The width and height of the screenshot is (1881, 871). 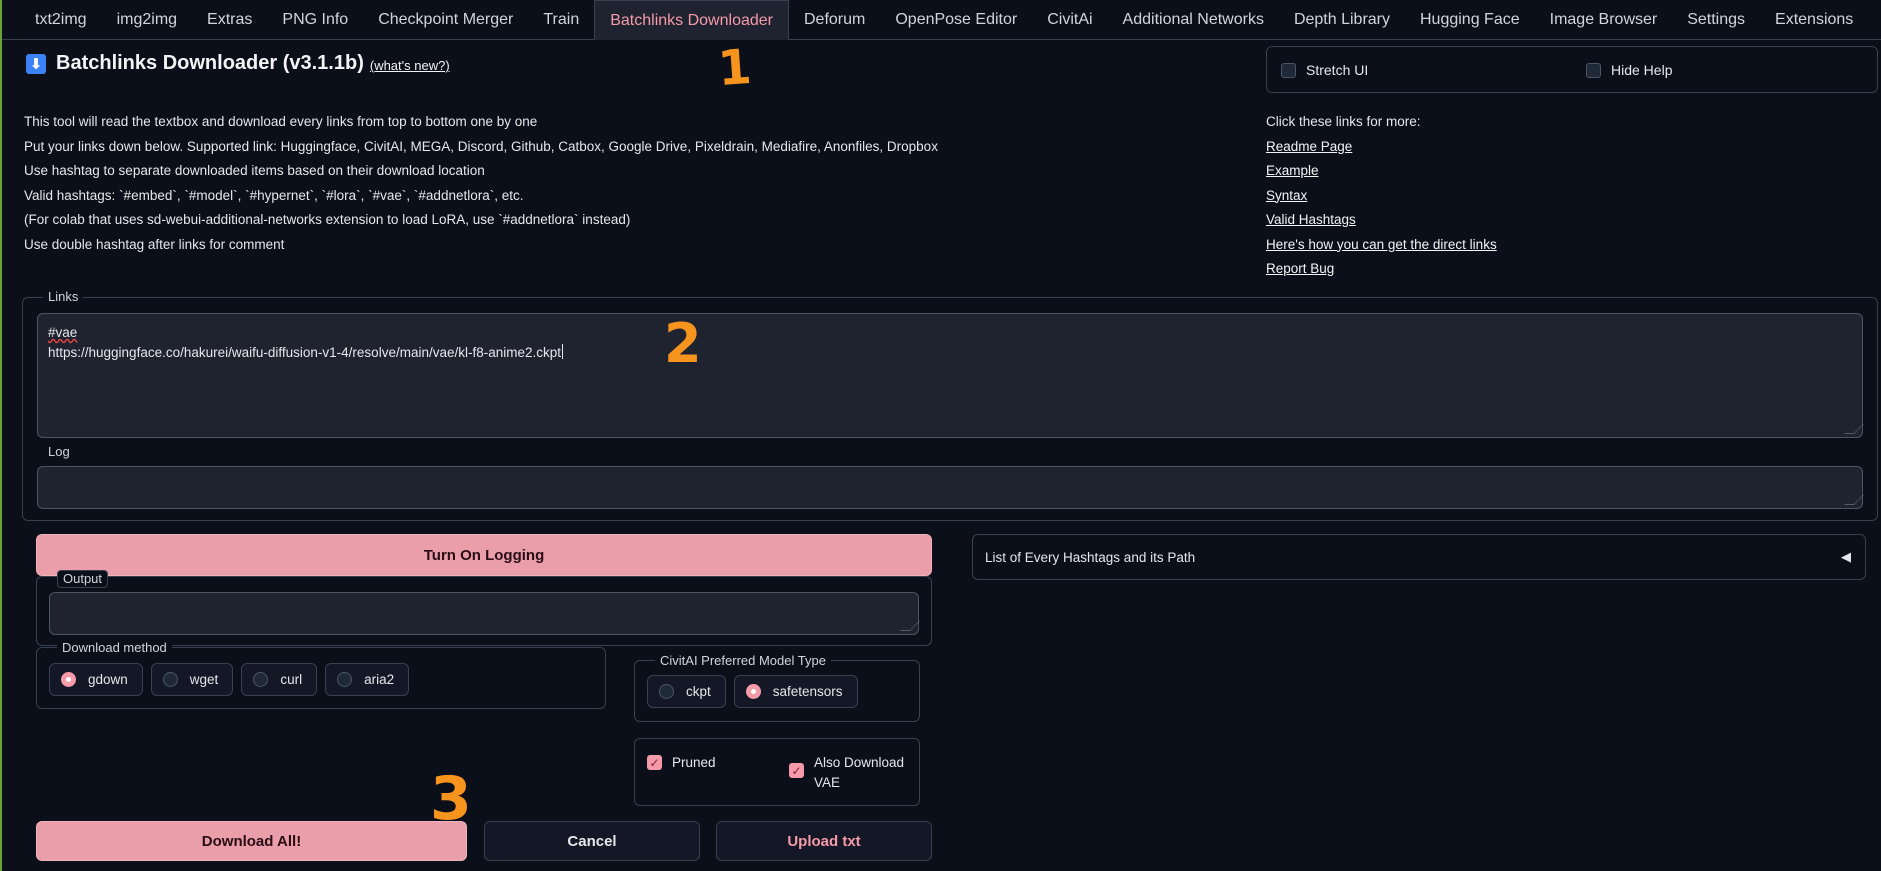 I want to click on pruned-checkbox-item: Pruned, so click(x=681, y=763).